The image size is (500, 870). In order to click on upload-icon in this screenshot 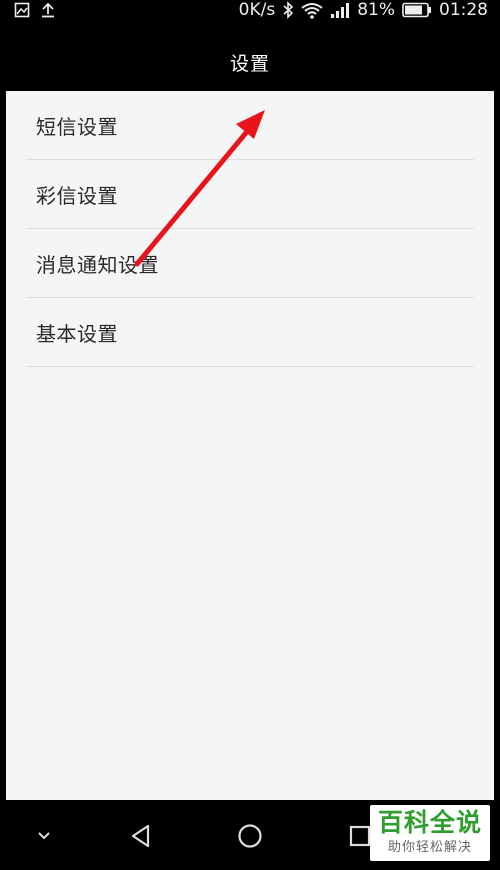, I will do `click(48, 10)`.